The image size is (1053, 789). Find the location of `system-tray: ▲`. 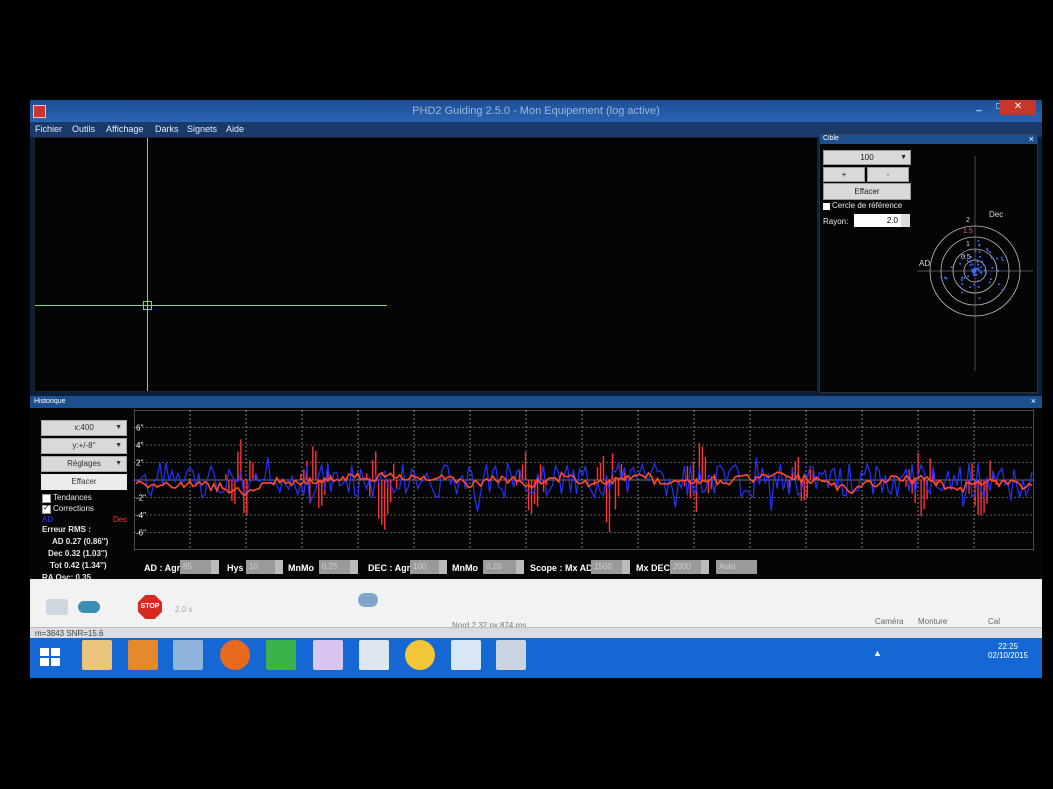

system-tray: ▲ is located at coordinates (877, 653).